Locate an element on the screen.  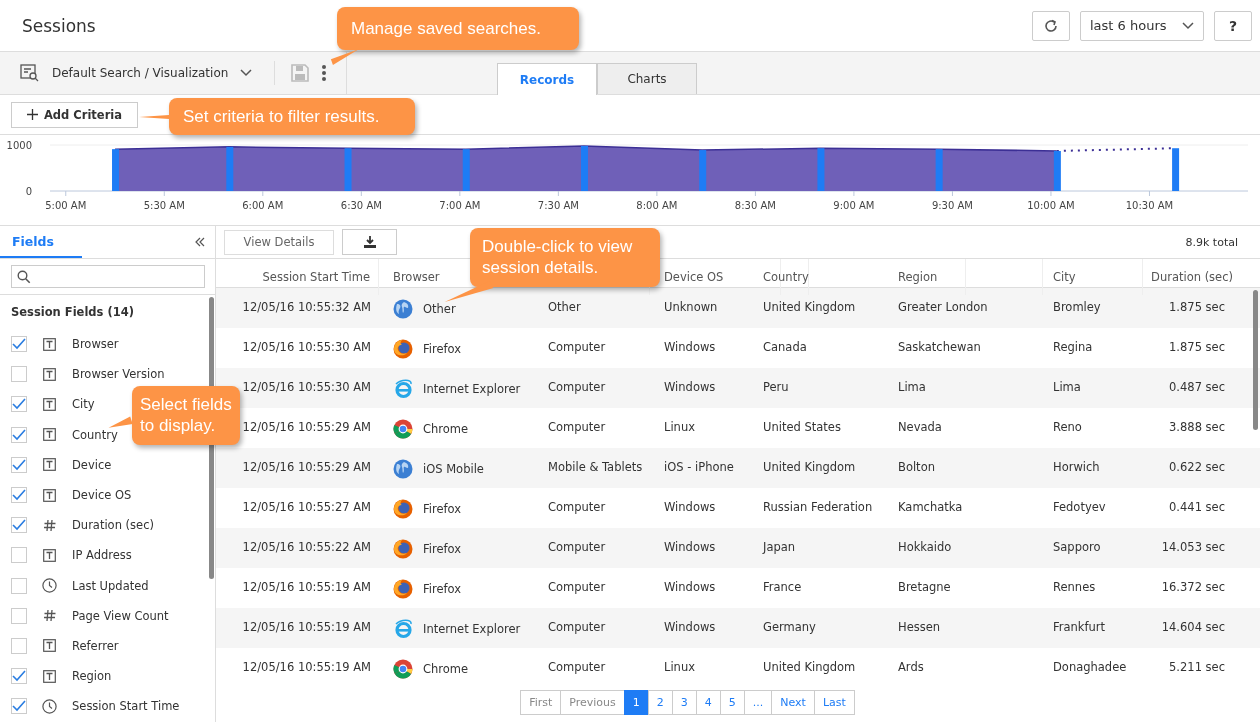
page-button: Last is located at coordinates (834, 702).